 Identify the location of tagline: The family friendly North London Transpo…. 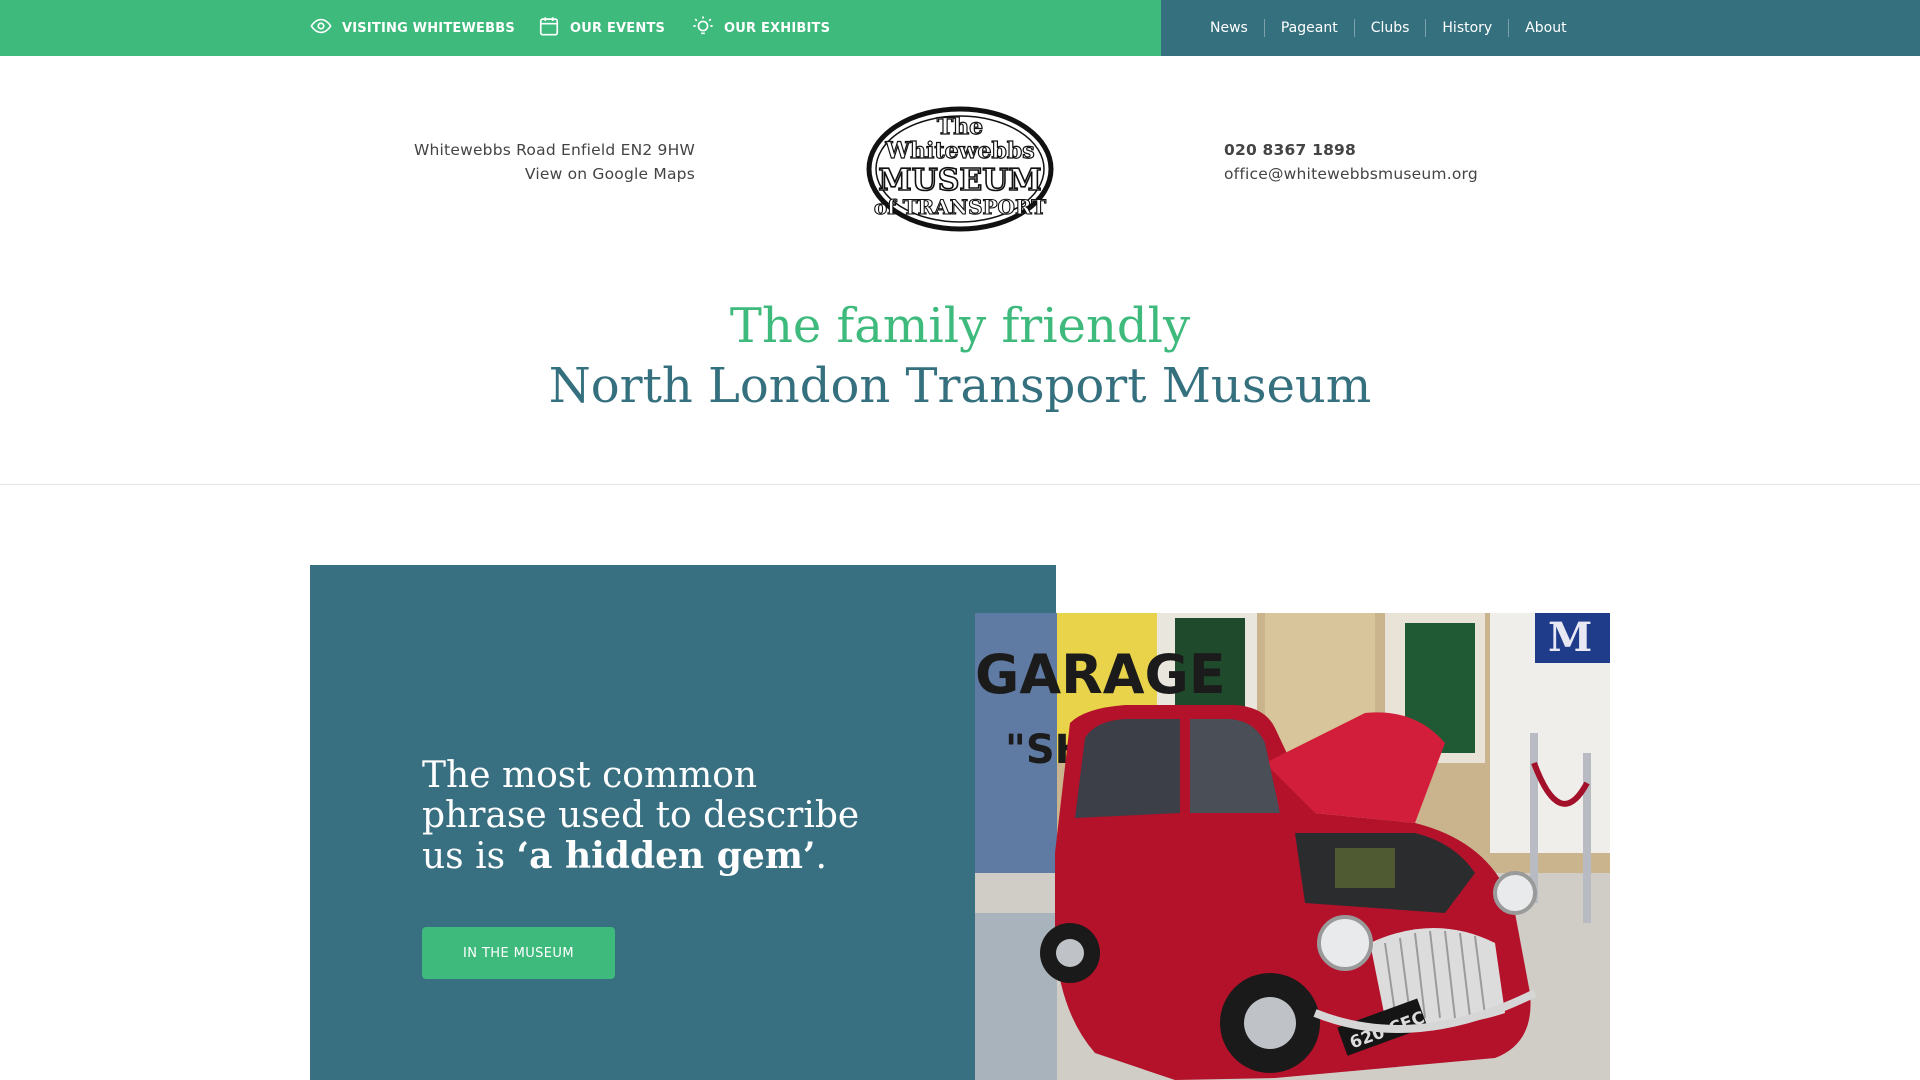
(960, 356).